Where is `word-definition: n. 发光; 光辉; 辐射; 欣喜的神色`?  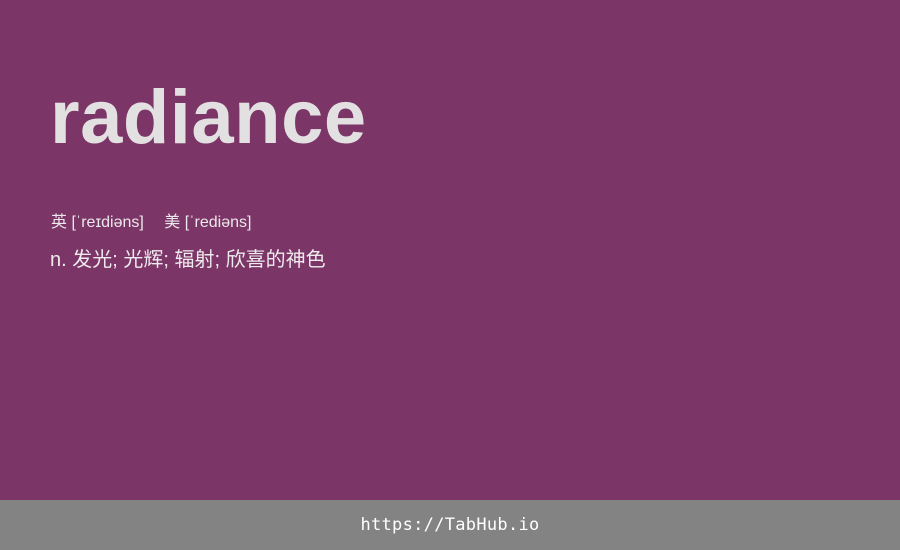
word-definition: n. 发光; 光辉; 辐射; 欣喜的神色 is located at coordinates (188, 260).